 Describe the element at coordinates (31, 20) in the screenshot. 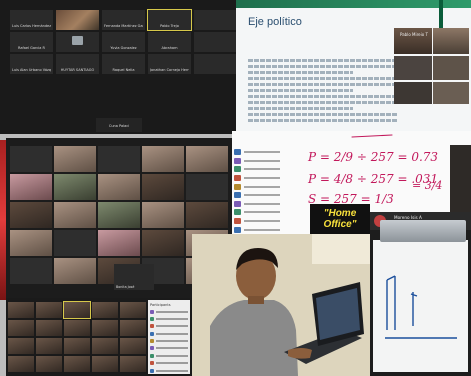

I see `participant-tile: Luis Carlos Hernández Gómez` at that location.